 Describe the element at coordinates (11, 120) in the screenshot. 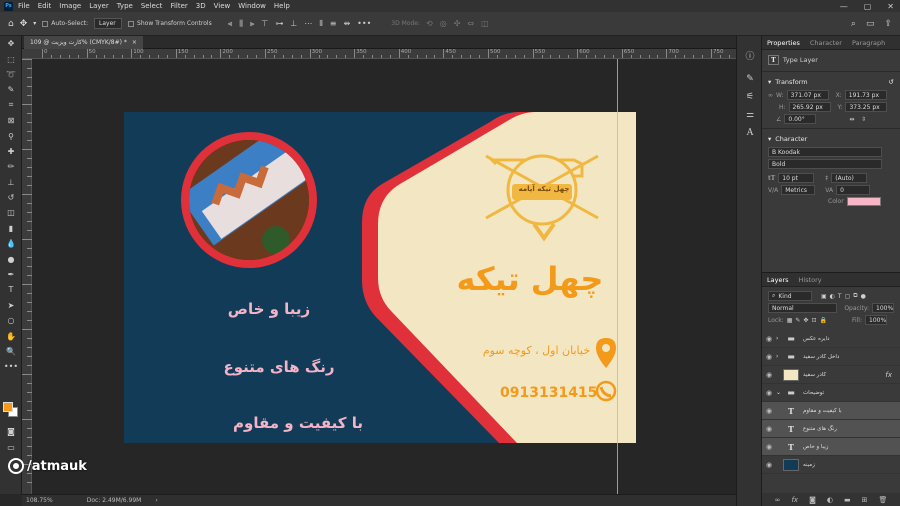

I see `frame-tool: ⊠` at that location.